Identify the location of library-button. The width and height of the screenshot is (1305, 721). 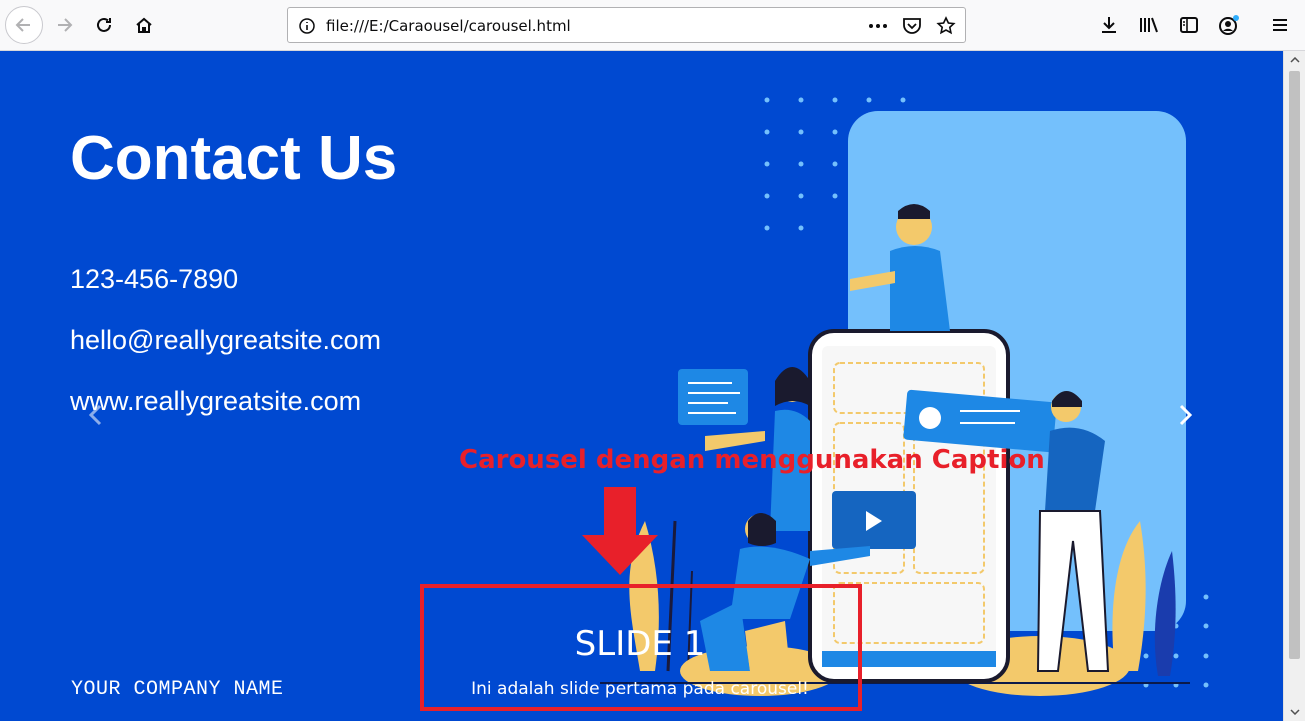
(1149, 25).